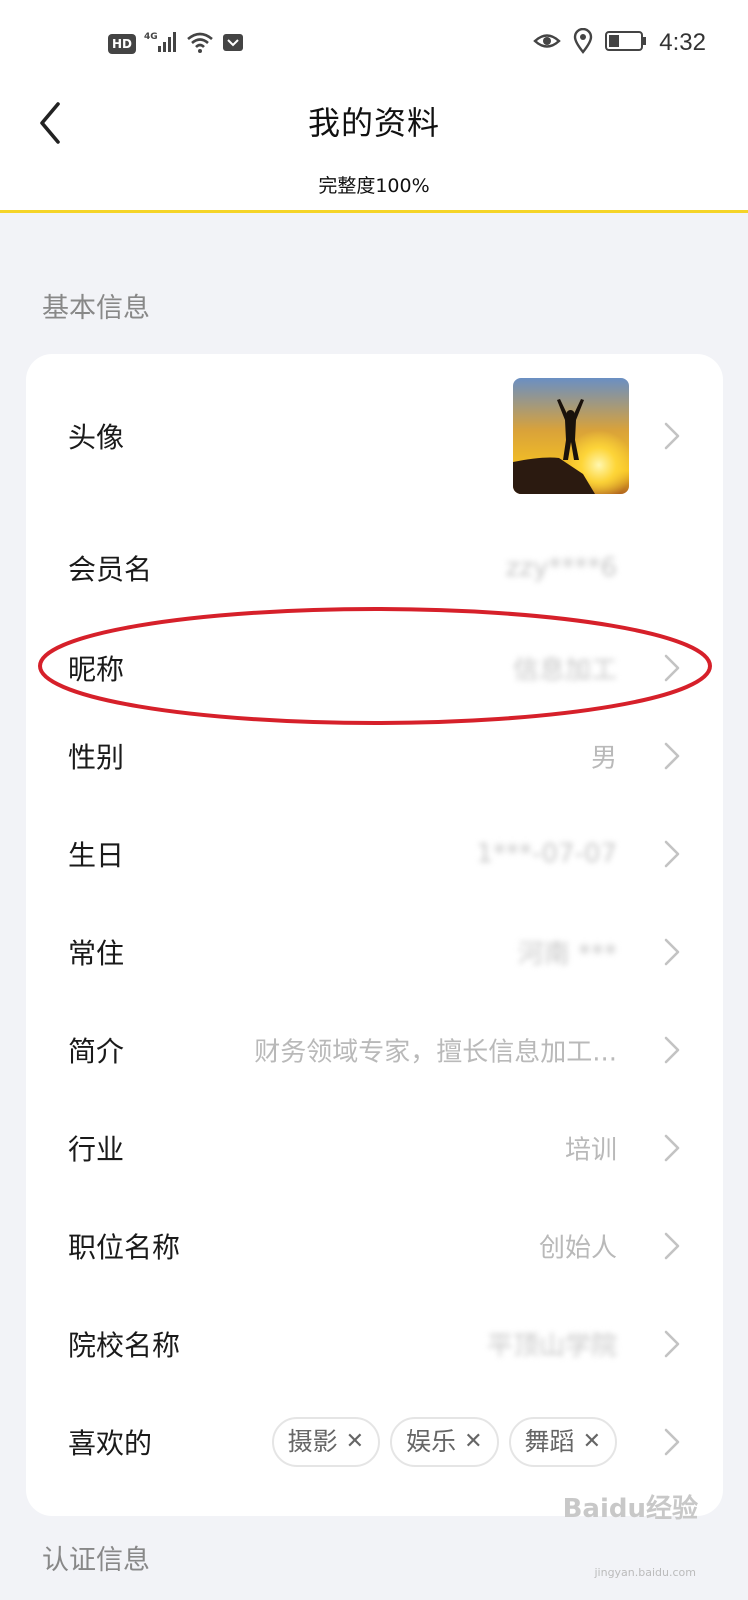 The image size is (748, 1600). I want to click on residence-value: 河南 ***, so click(567, 954).